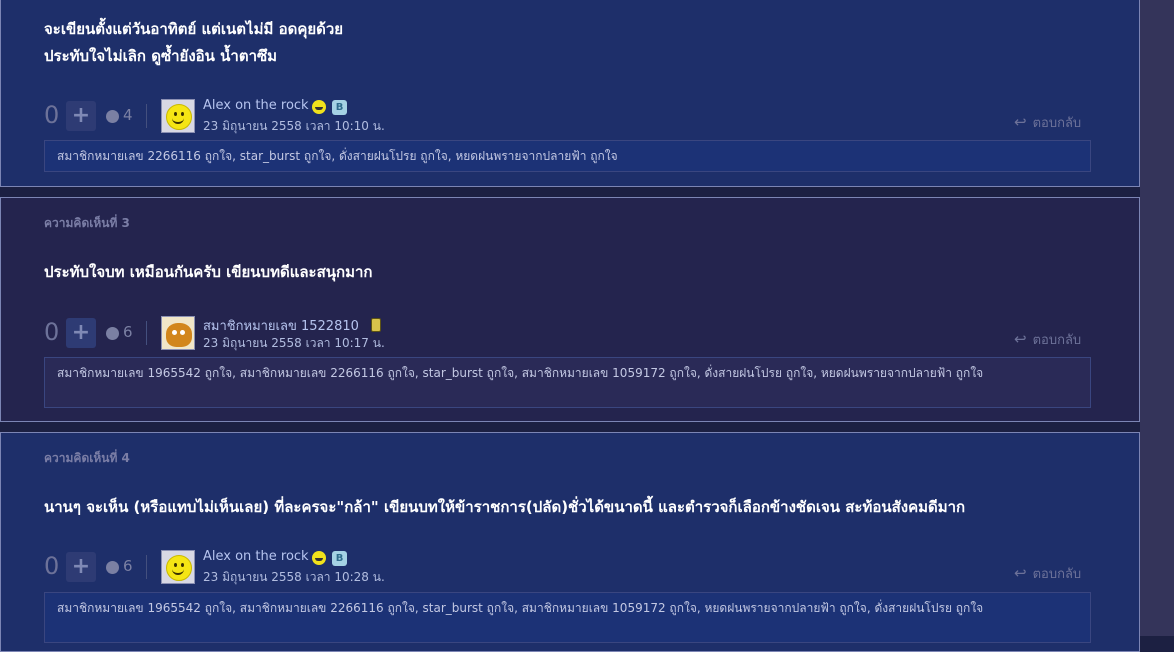  I want to click on emotion-count: 4, so click(128, 115).